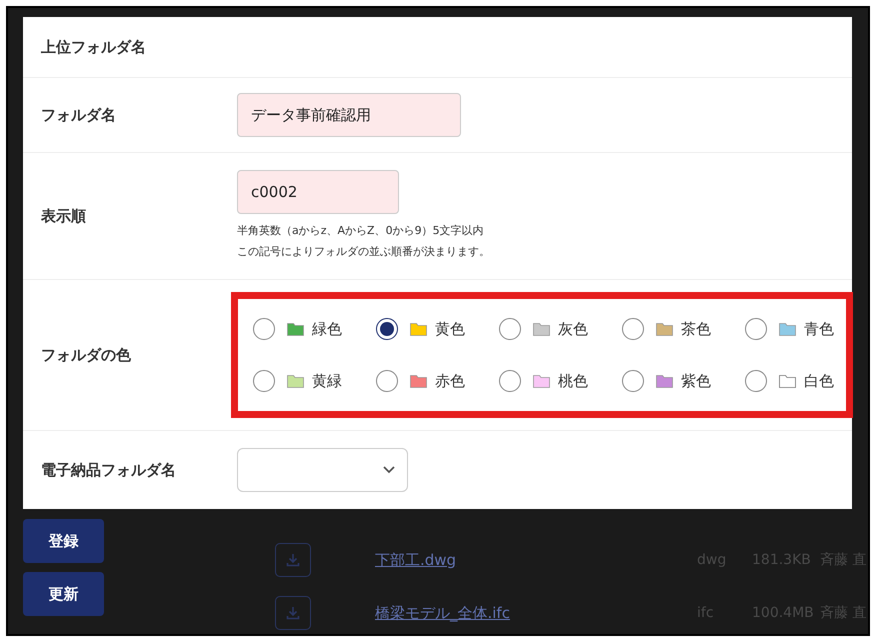 The height and width of the screenshot is (640, 875). I want to click on option-label: 赤色, so click(450, 381).